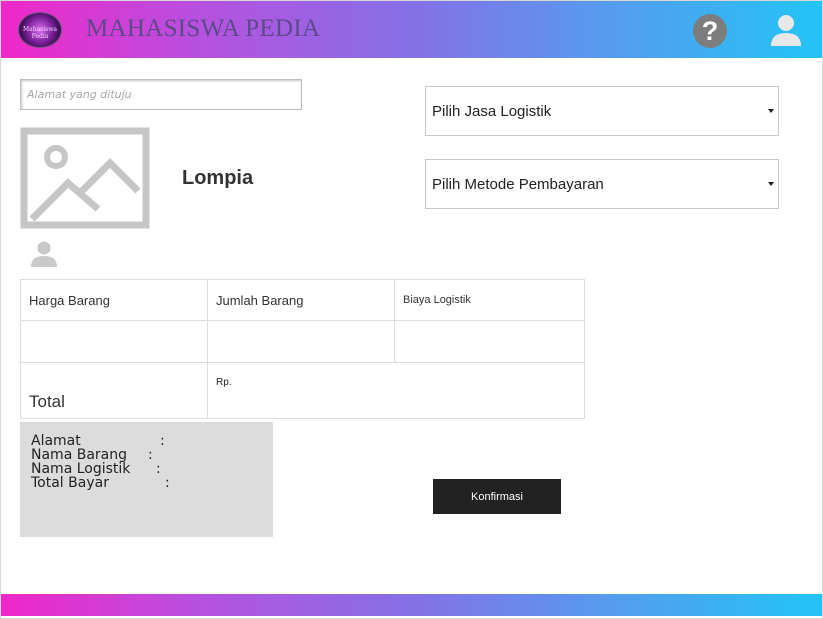 This screenshot has height=619, width=823. I want to click on jumlah-barang-cell, so click(301, 341).